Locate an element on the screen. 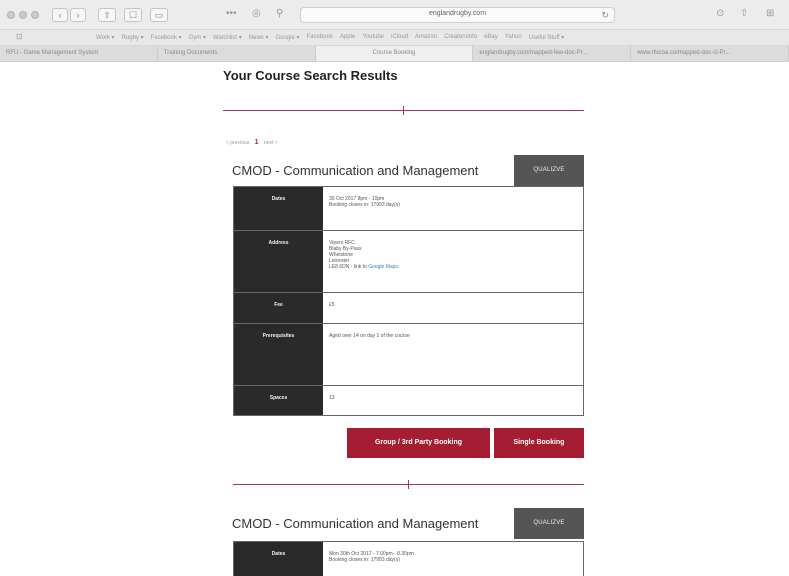 The width and height of the screenshot is (789, 576). fee-label: Fee is located at coordinates (278, 308).